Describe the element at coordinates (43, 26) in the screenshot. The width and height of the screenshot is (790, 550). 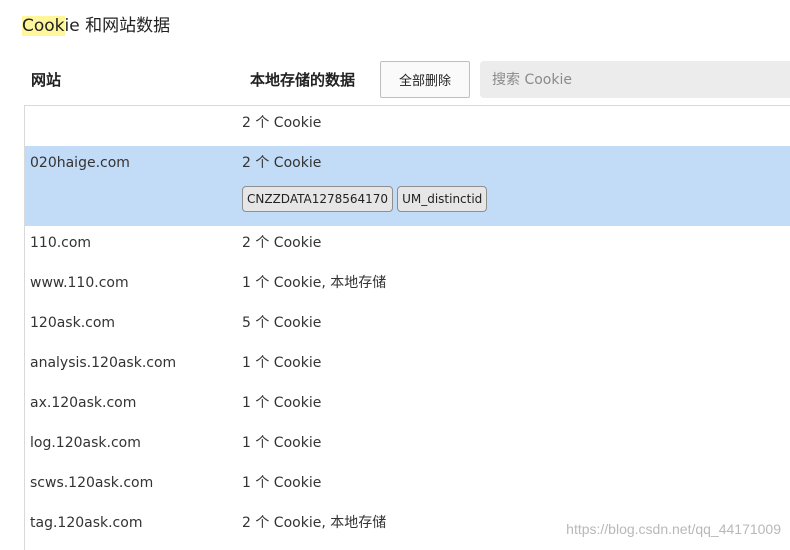
I see `title-highlight: Cook` at that location.